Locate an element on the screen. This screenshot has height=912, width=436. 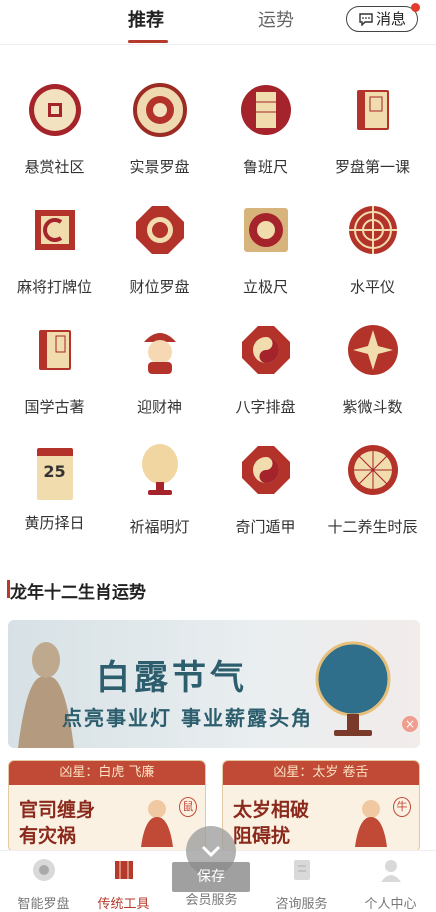
compass-icon is located at coordinates (159, 110).